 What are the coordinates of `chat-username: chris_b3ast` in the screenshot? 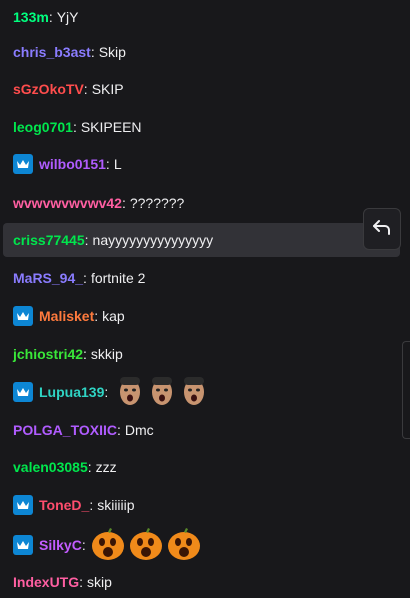 It's located at (52, 52).